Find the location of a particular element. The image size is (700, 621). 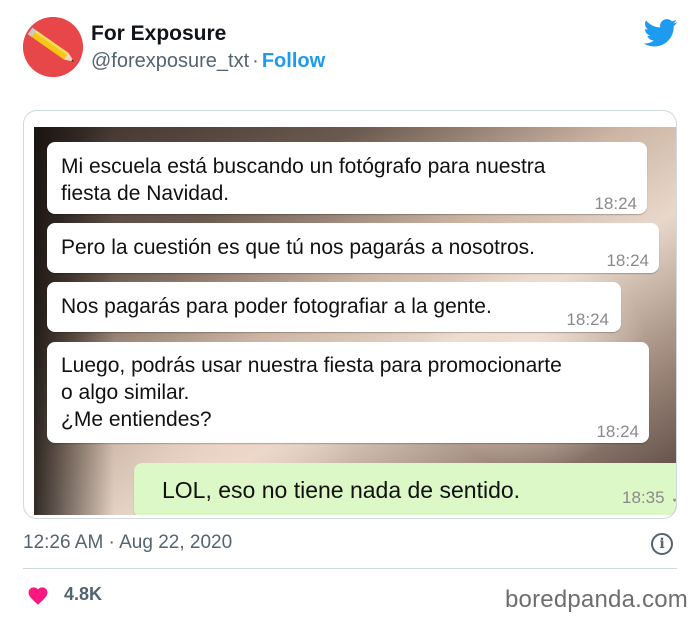

divider is located at coordinates (350, 568).